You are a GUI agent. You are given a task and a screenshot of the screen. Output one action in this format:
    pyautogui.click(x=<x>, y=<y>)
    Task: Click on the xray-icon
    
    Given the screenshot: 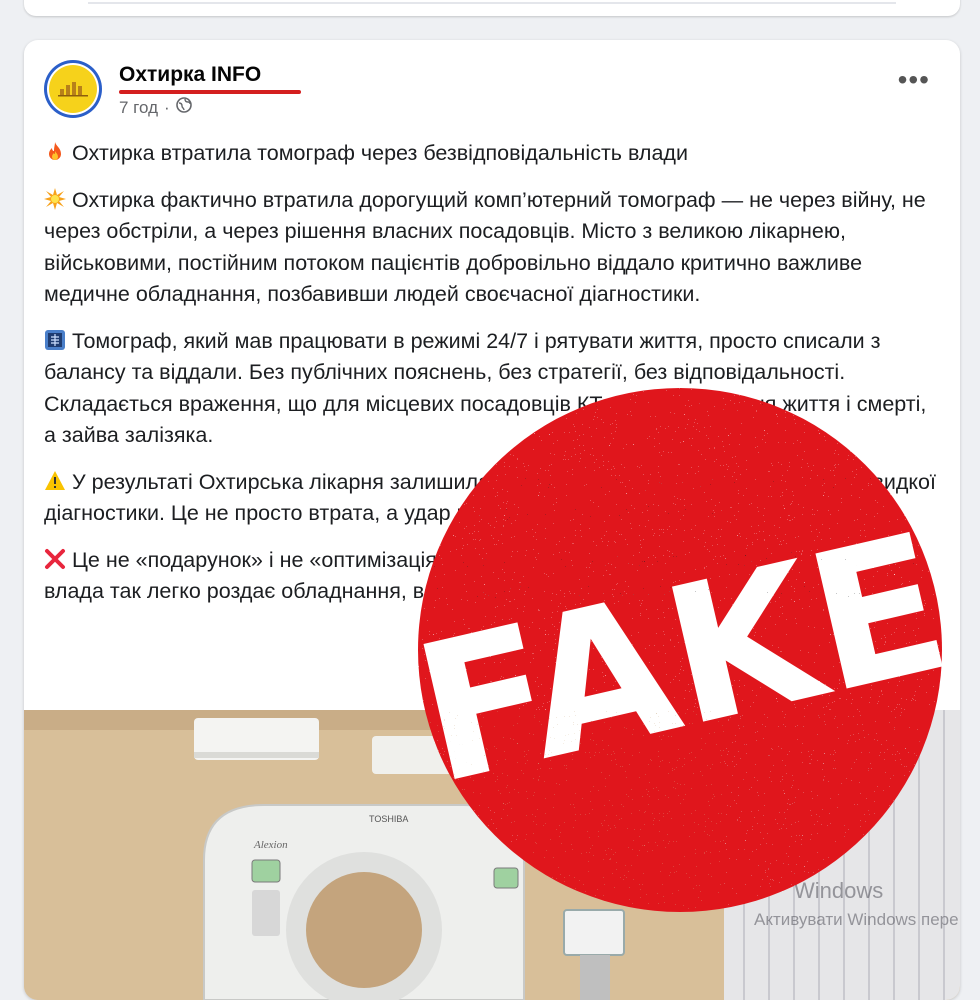 What is the action you would take?
    pyautogui.click(x=55, y=339)
    